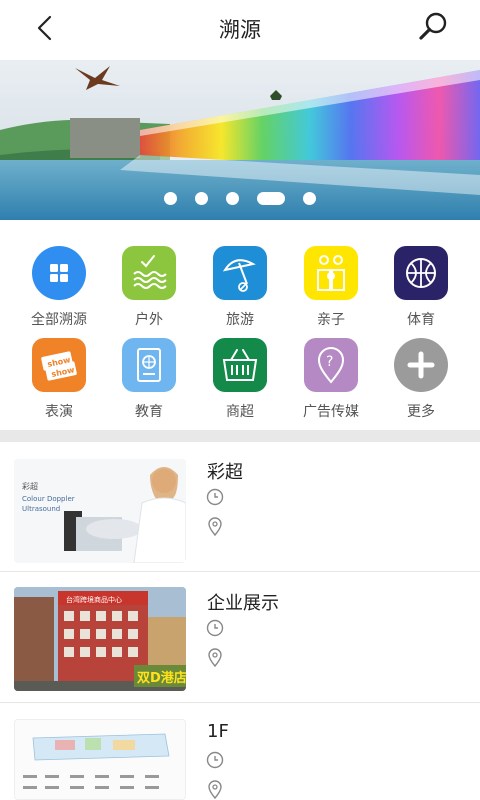 The height and width of the screenshot is (800, 480). Describe the element at coordinates (433, 27) in the screenshot. I see `search-icon` at that location.